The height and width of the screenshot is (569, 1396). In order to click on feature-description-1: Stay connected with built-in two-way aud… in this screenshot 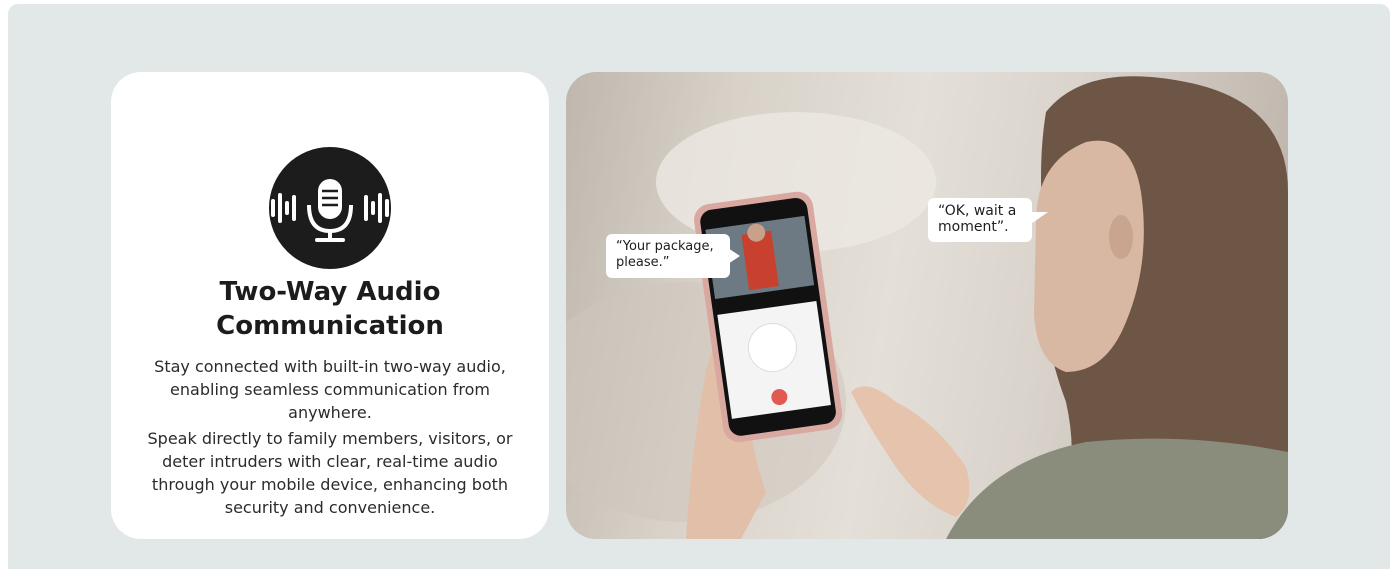, I will do `click(330, 389)`.